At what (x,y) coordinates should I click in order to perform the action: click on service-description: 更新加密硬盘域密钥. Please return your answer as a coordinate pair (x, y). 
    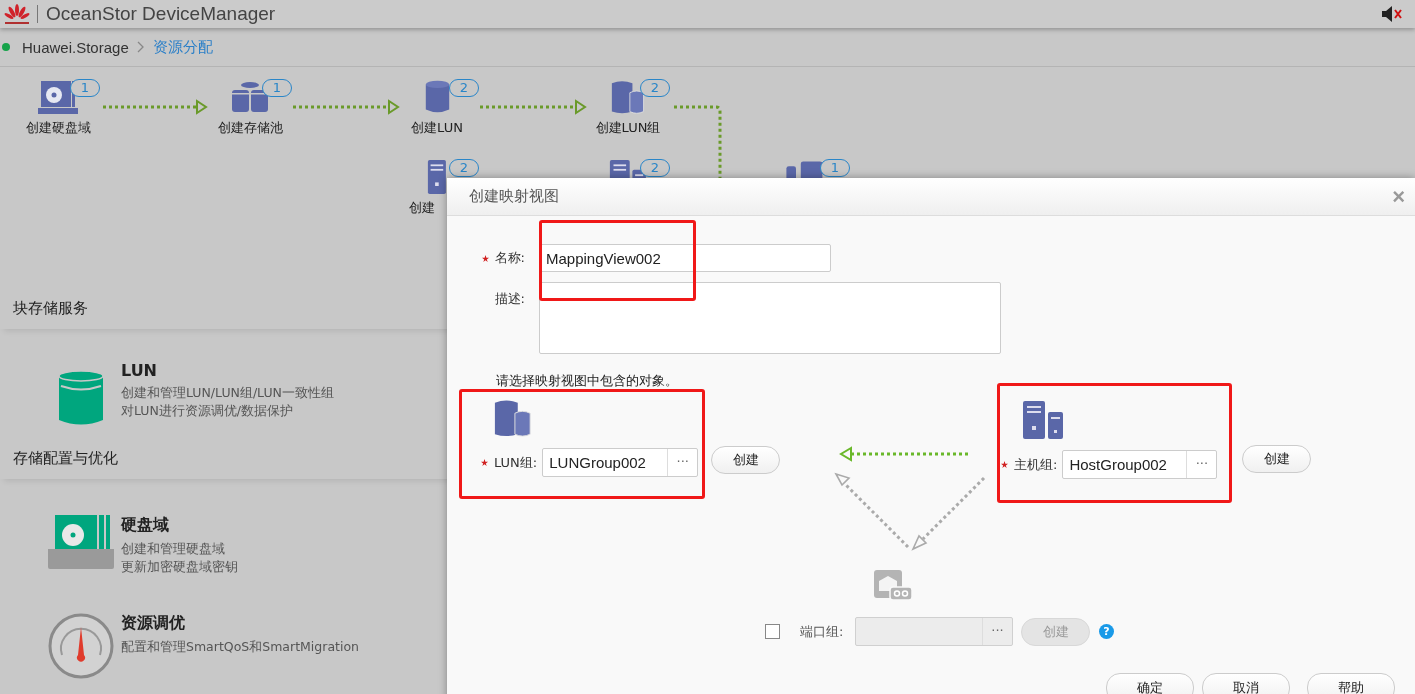
    Looking at the image, I should click on (179, 567).